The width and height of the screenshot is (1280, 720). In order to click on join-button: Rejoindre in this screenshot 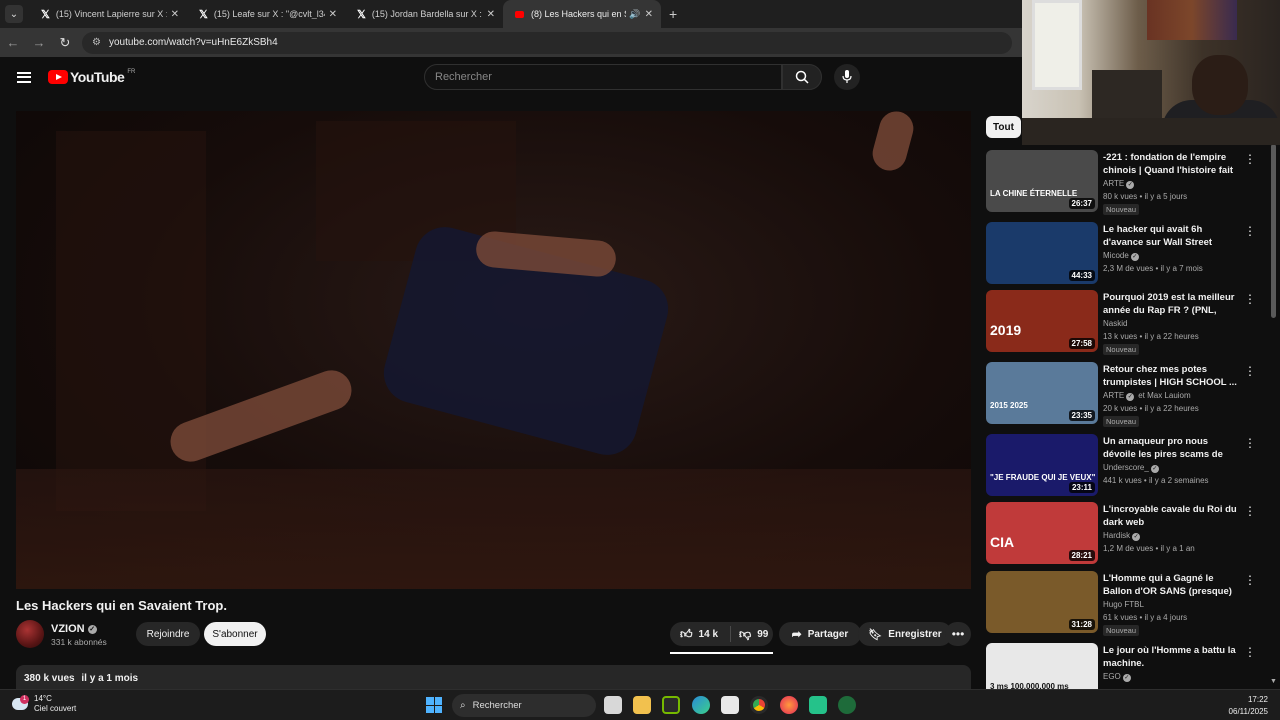, I will do `click(168, 634)`.